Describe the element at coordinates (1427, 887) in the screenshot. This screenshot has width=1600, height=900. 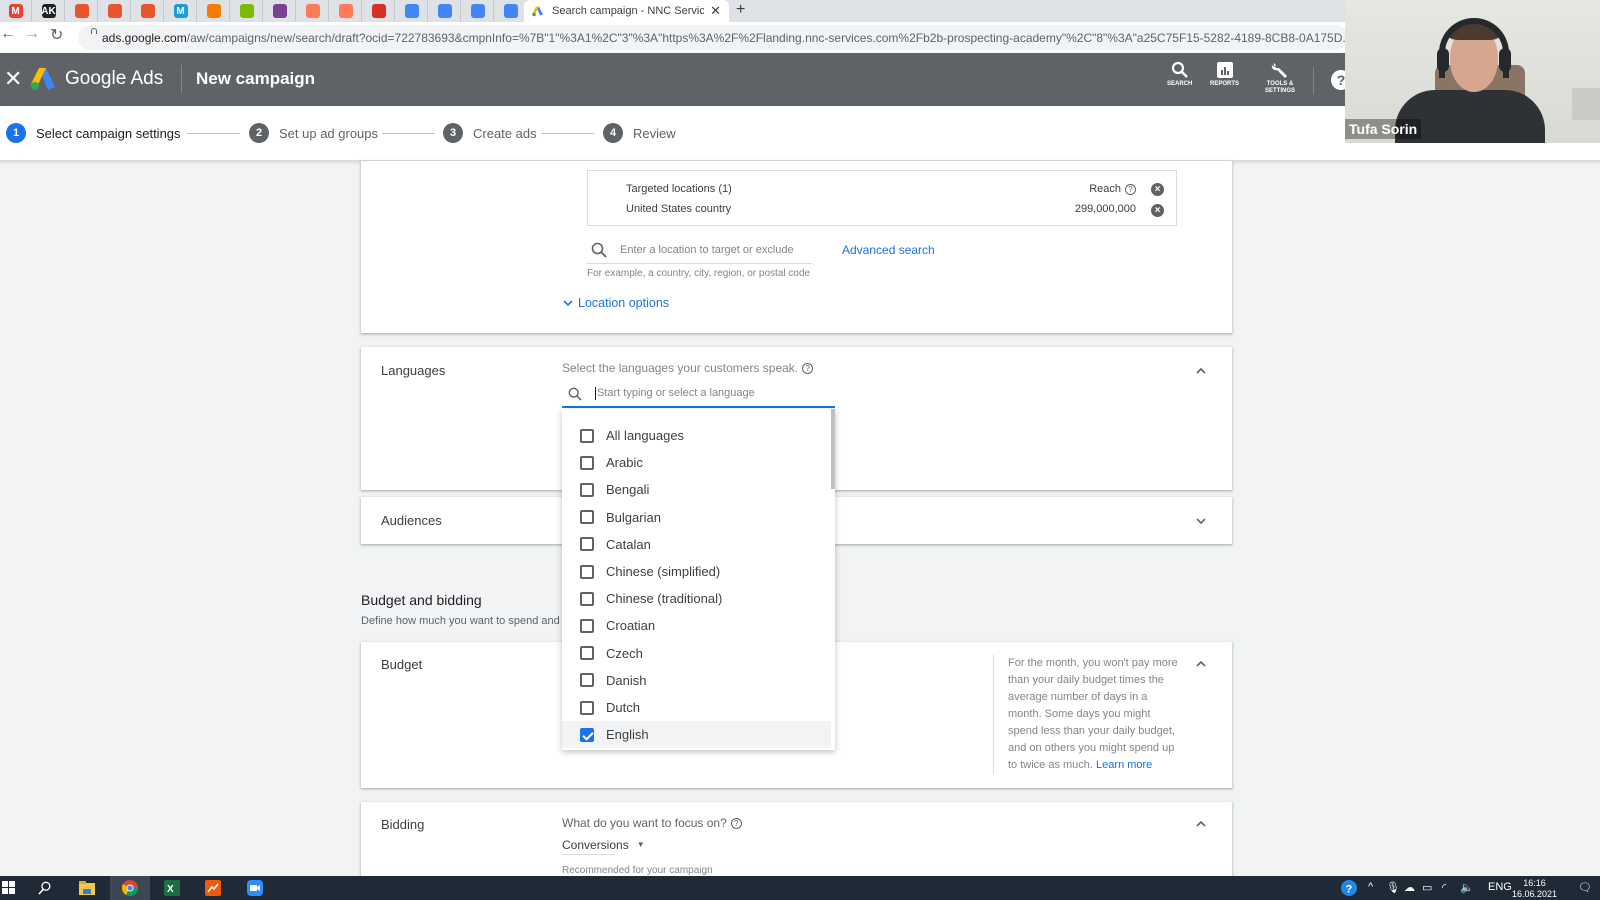
I see `battery-icon: ▭` at that location.